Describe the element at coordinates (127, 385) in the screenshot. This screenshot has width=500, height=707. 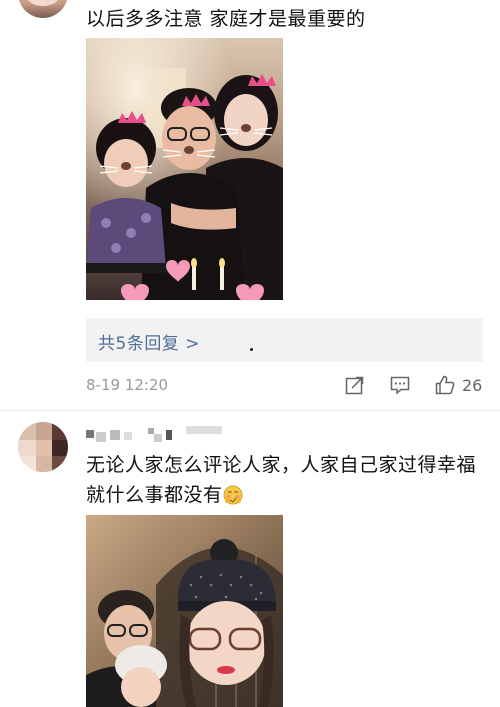
I see `comment-timestamp: 8-19 12:20` at that location.